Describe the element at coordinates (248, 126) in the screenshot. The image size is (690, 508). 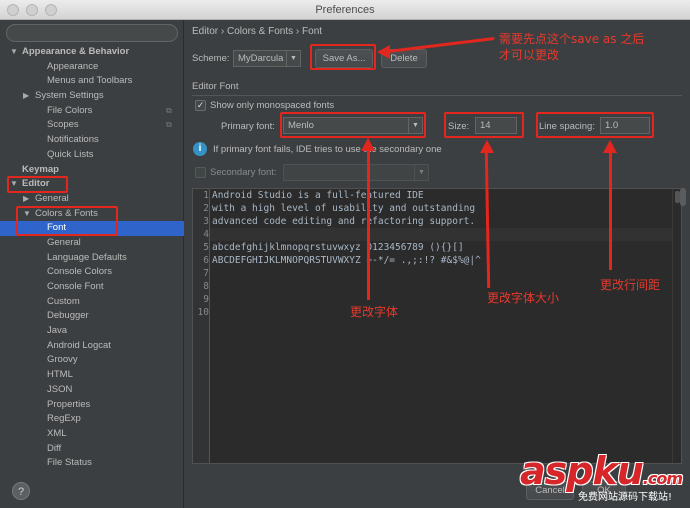
I see `primary-font-label: Primary font:` at that location.